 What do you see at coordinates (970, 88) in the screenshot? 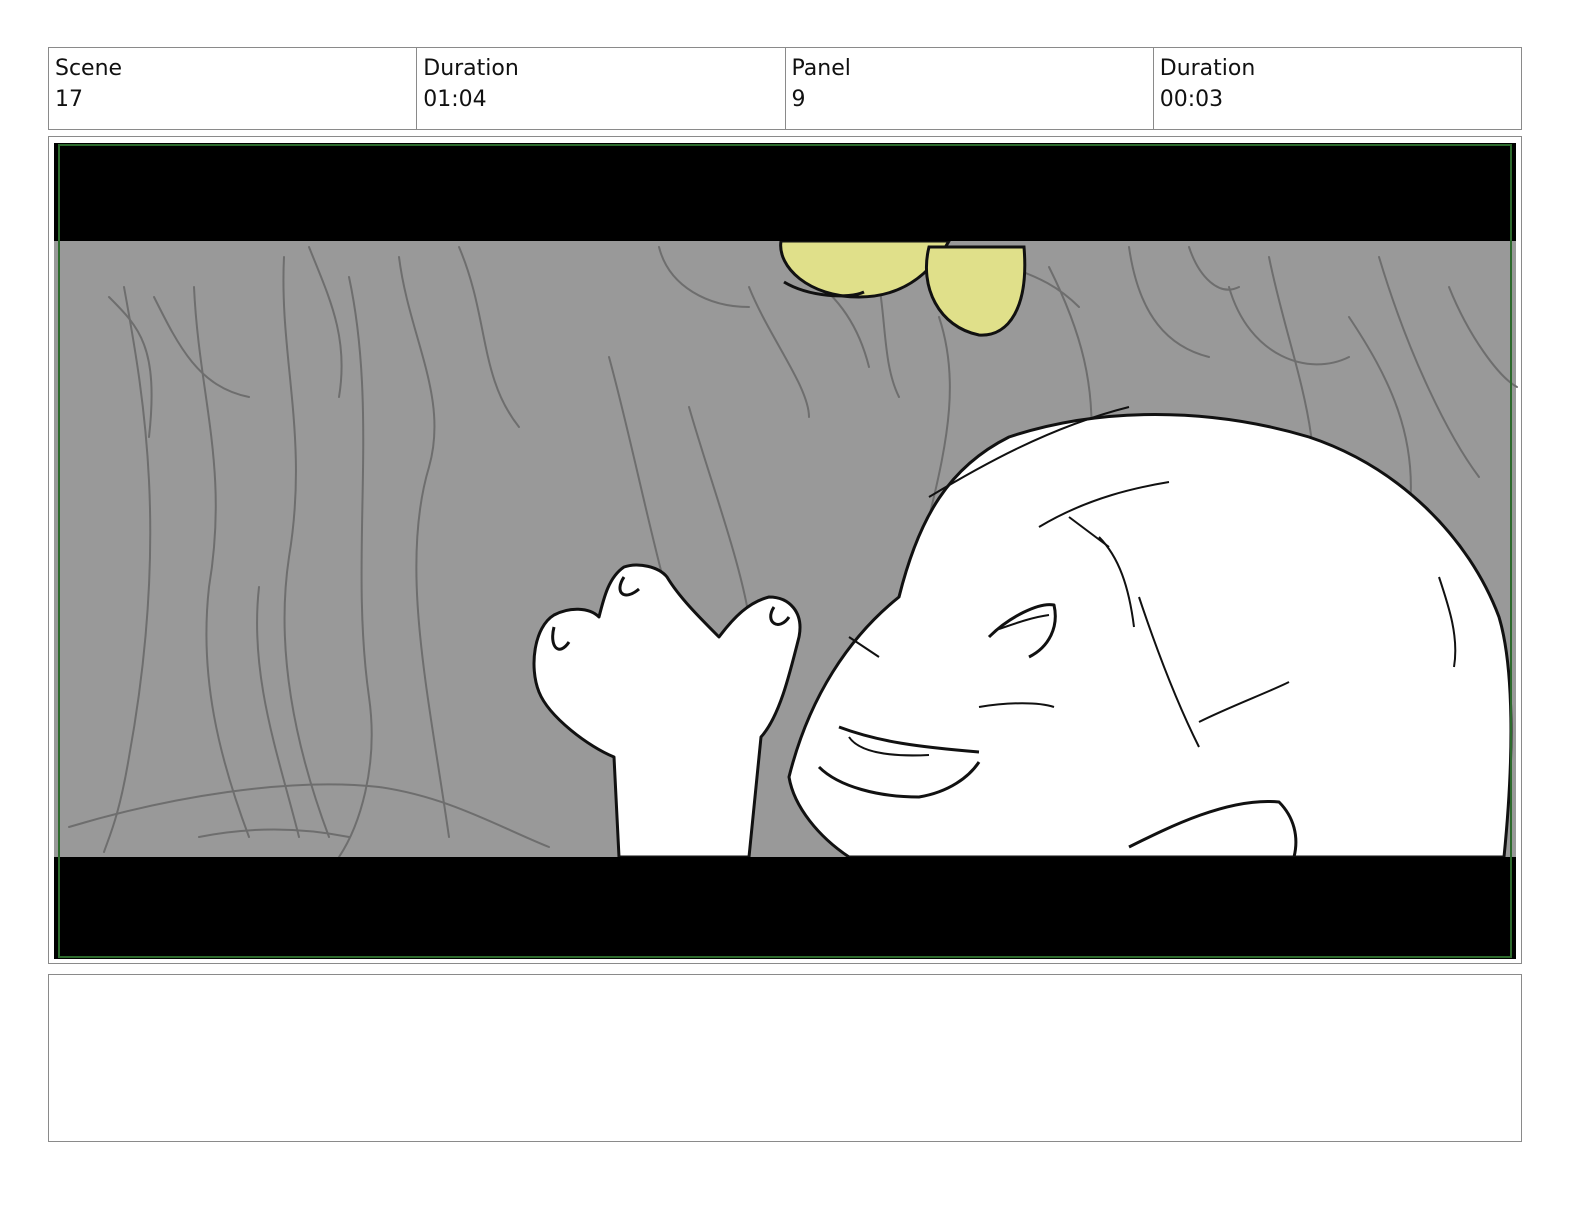
I see `panel-cell: Panel 9` at bounding box center [970, 88].